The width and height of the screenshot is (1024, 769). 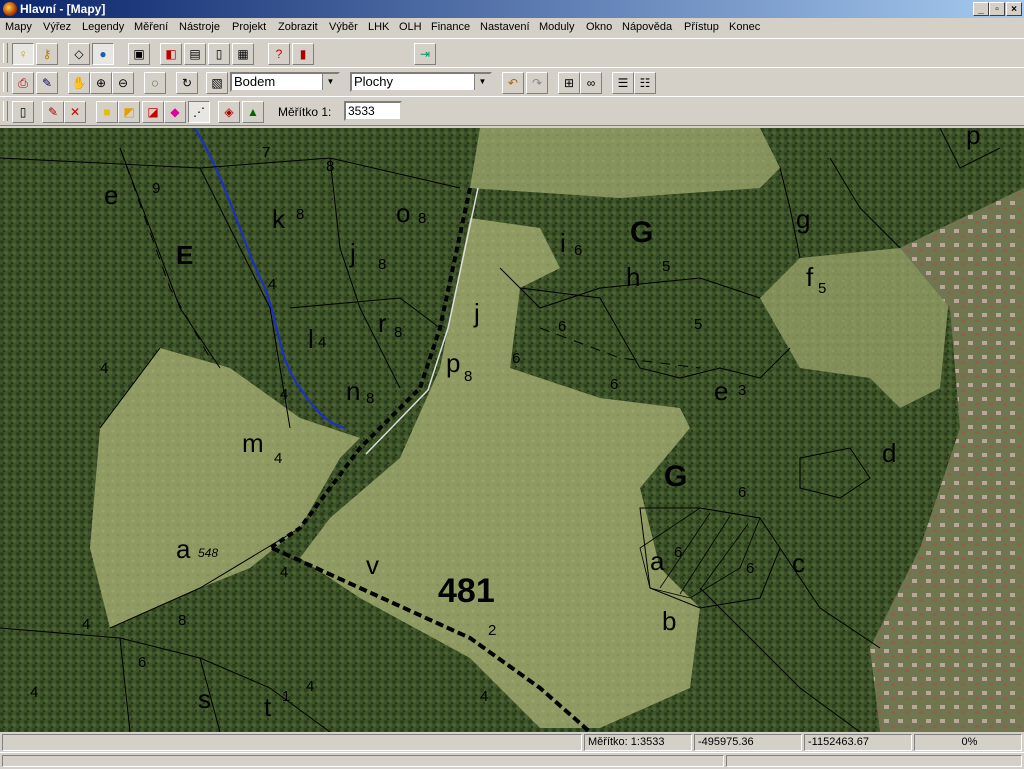 What do you see at coordinates (425, 54) in the screenshot?
I see `exit-door-icon: ⇥` at bounding box center [425, 54].